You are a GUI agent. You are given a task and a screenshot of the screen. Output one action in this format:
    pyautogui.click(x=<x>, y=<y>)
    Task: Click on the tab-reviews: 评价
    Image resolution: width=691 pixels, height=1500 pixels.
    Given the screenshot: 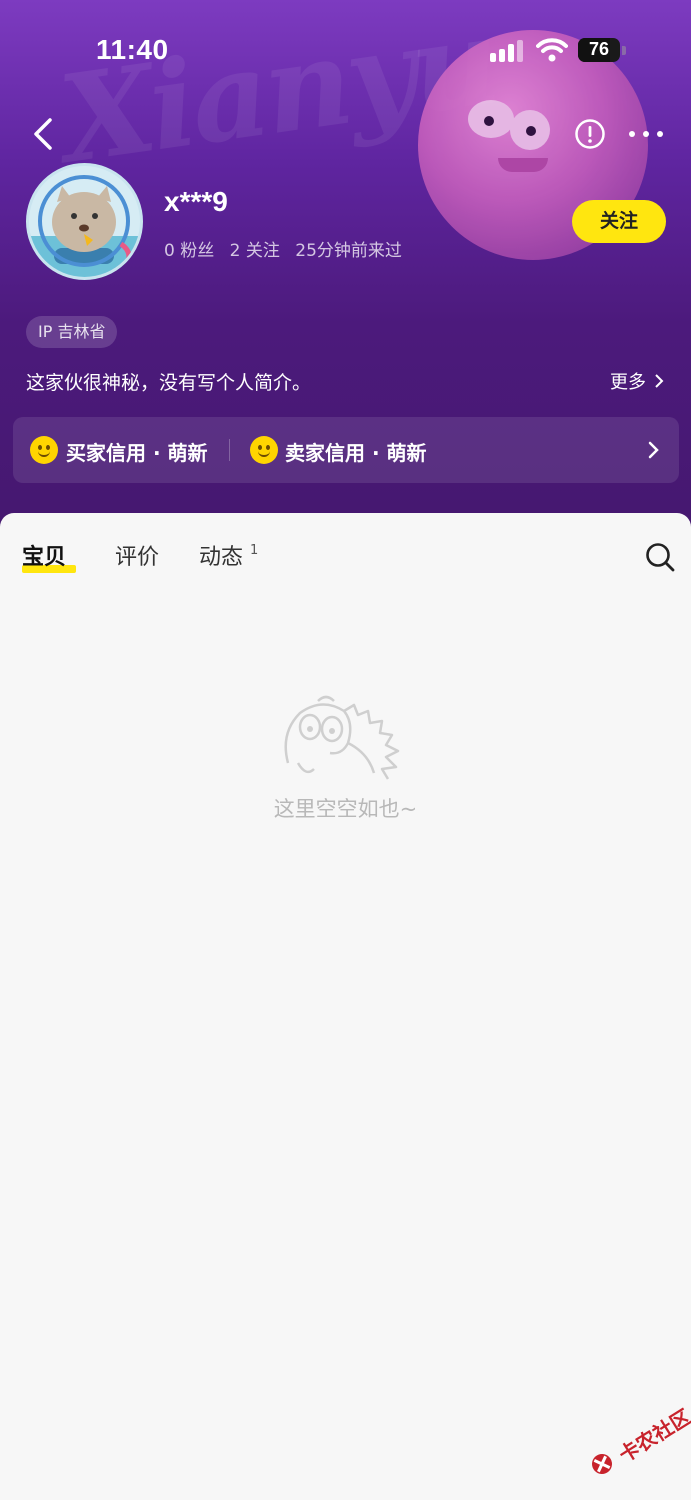 What is the action you would take?
    pyautogui.click(x=137, y=555)
    